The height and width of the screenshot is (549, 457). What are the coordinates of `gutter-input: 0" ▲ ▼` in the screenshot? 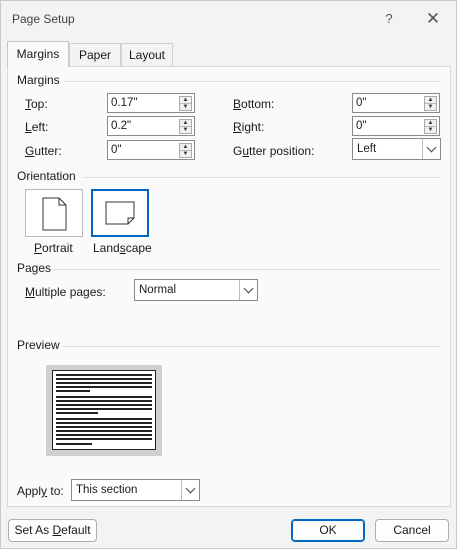 It's located at (151, 150).